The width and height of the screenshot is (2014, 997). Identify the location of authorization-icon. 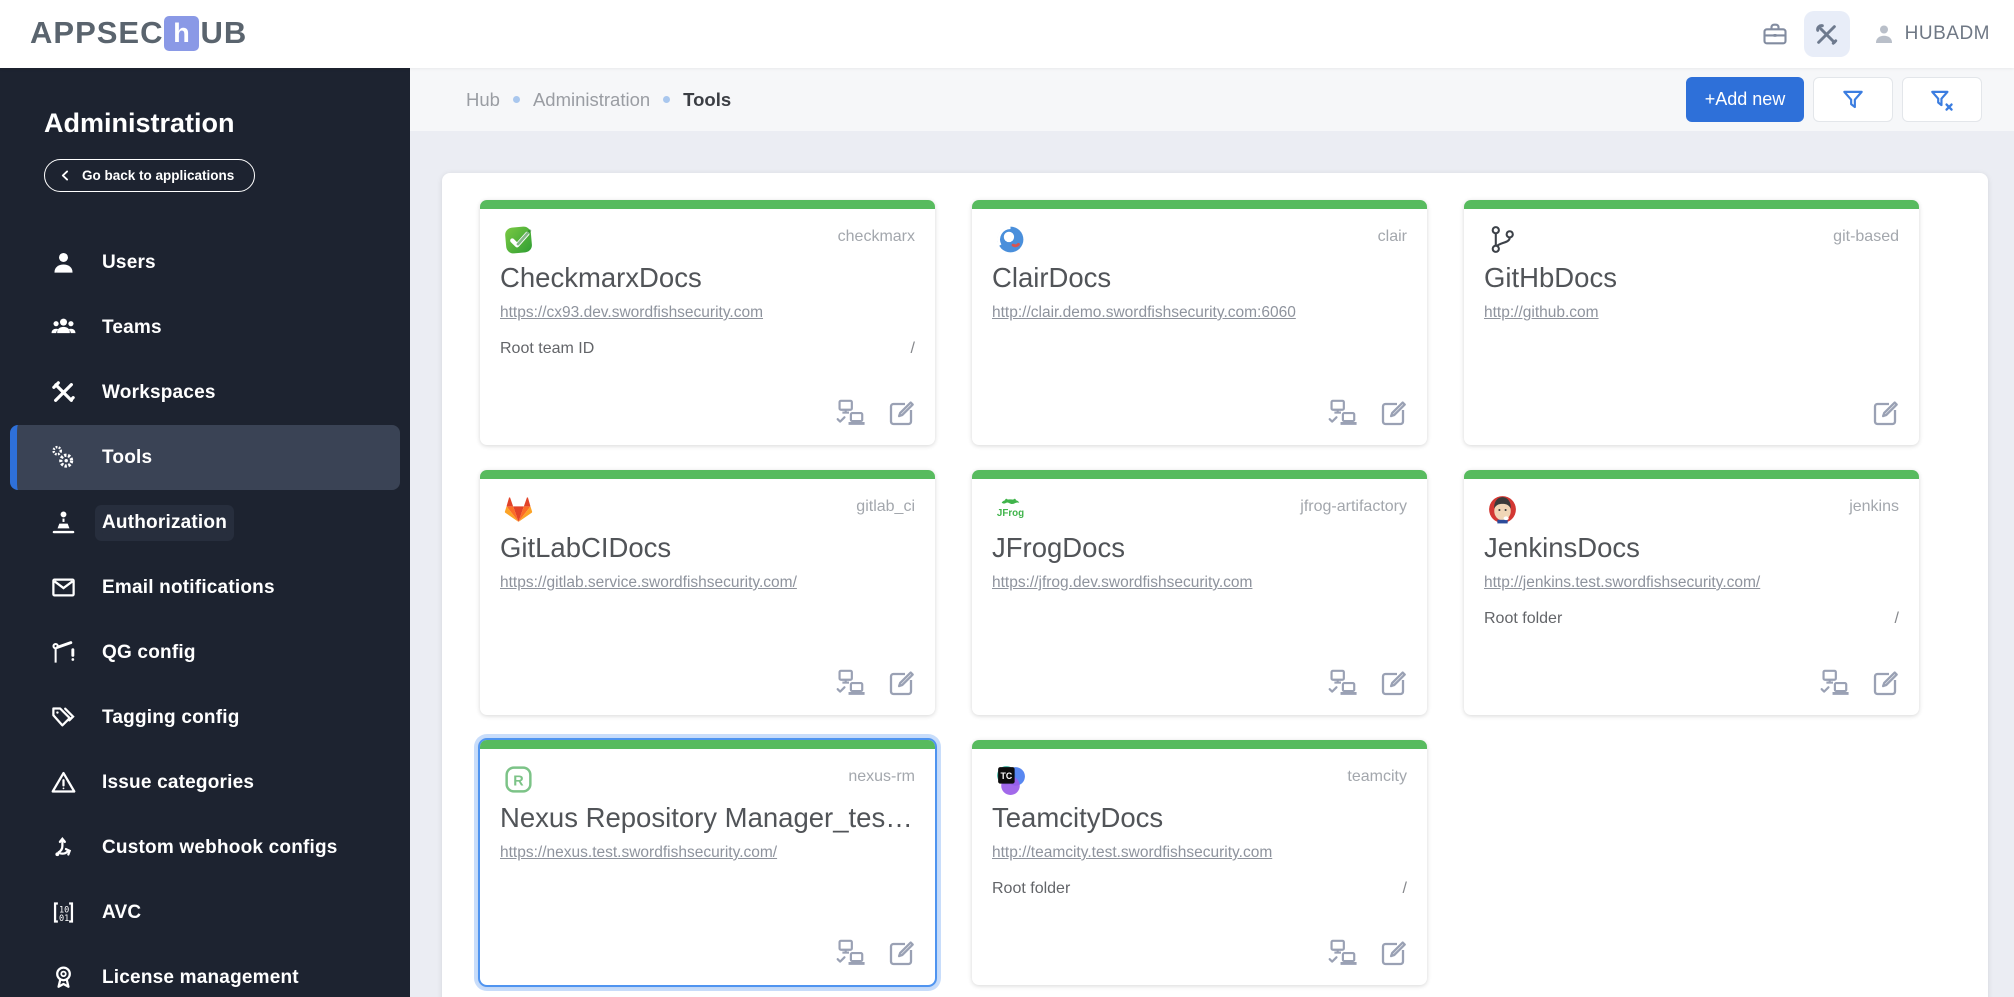
(63, 523).